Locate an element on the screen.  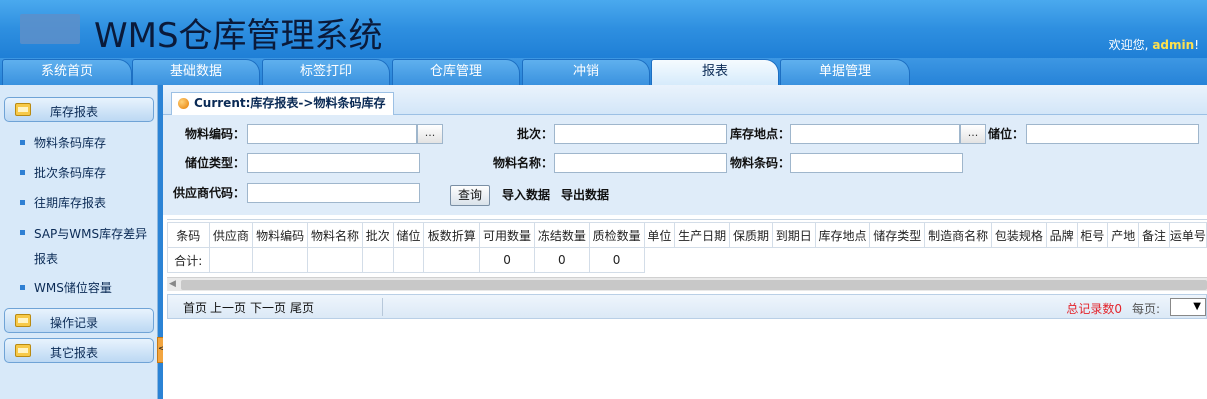
horizontal-scrollbar: ◀ is located at coordinates (687, 284).